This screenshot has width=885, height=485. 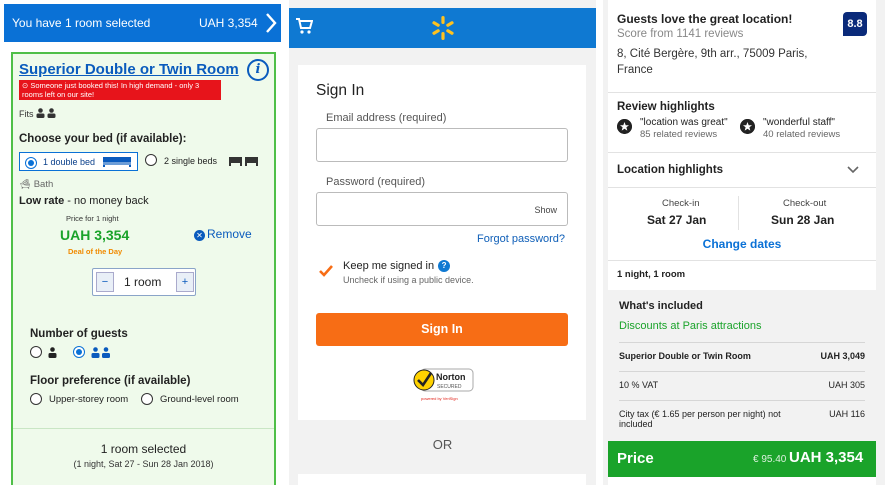 What do you see at coordinates (442, 329) in the screenshot?
I see `signin-button: Sign In` at bounding box center [442, 329].